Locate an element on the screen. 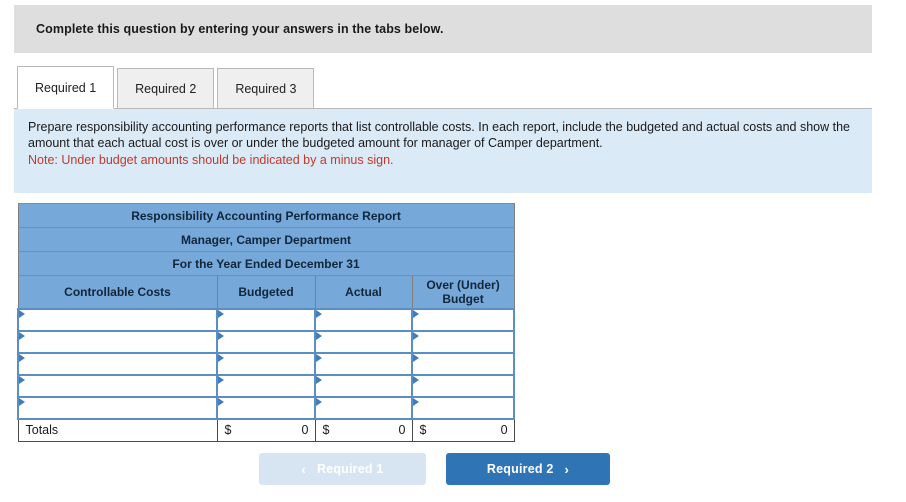 The height and width of the screenshot is (502, 906). totals-budgeted-value: 0 is located at coordinates (305, 429).